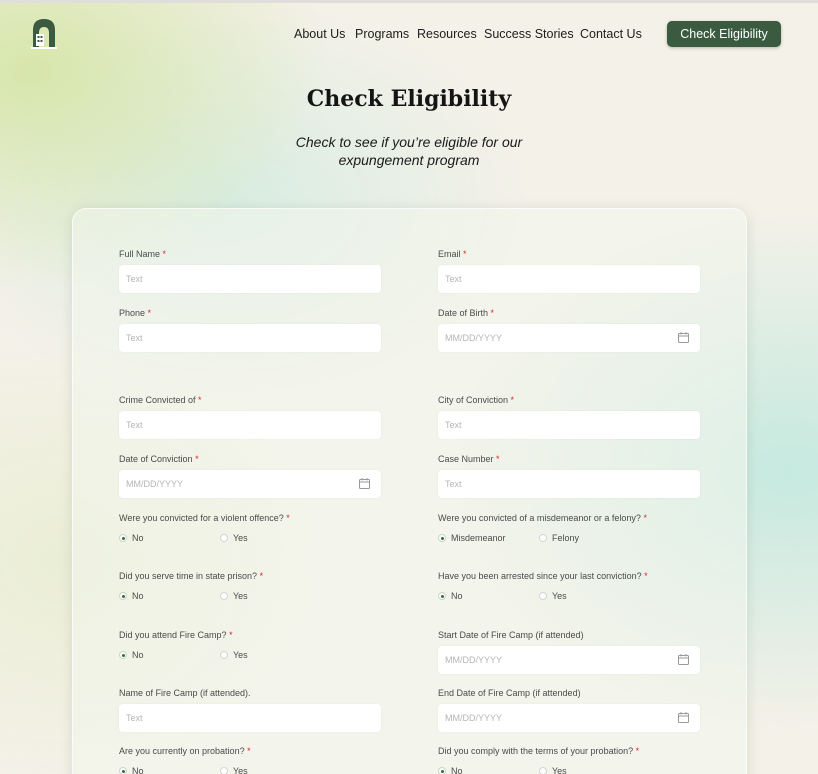 Image resolution: width=818 pixels, height=774 pixels. Describe the element at coordinates (724, 34) in the screenshot. I see `check-eligibility-button: Check Eligibility` at that location.